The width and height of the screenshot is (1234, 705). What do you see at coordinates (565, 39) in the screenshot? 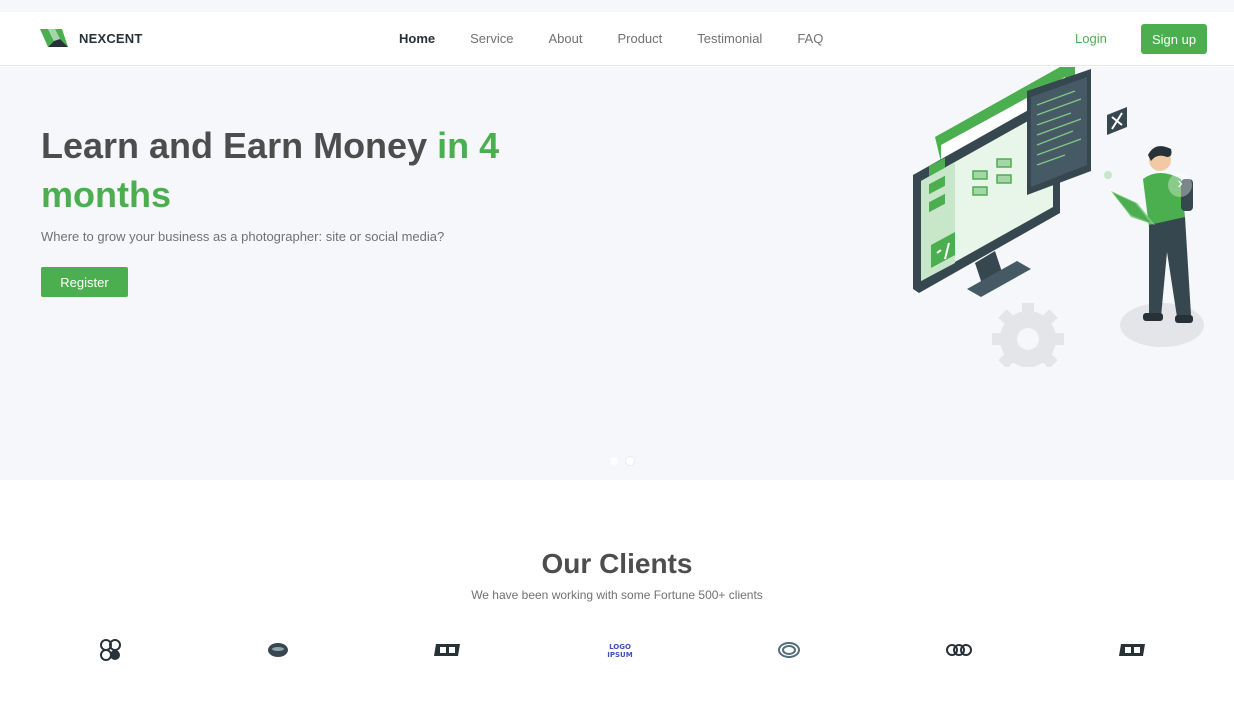
I see `nav-about: About` at bounding box center [565, 39].